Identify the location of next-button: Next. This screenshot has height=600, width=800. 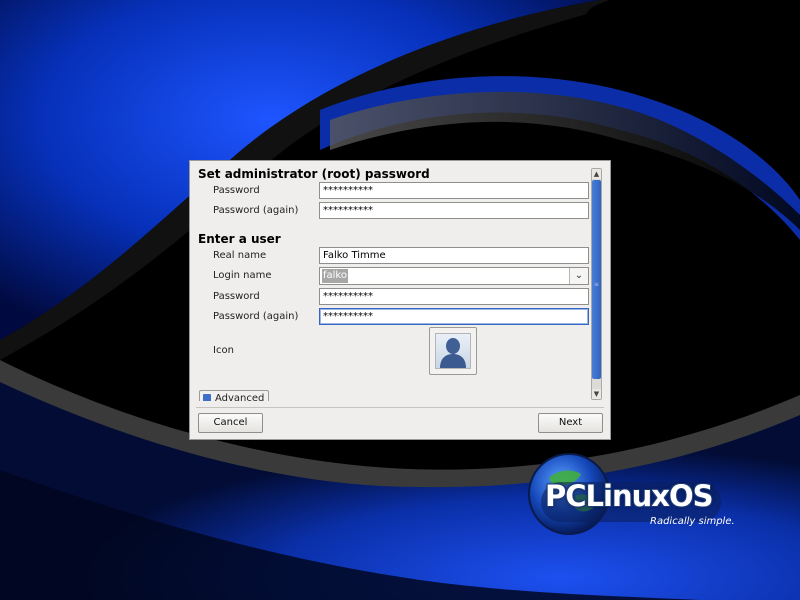
(570, 423).